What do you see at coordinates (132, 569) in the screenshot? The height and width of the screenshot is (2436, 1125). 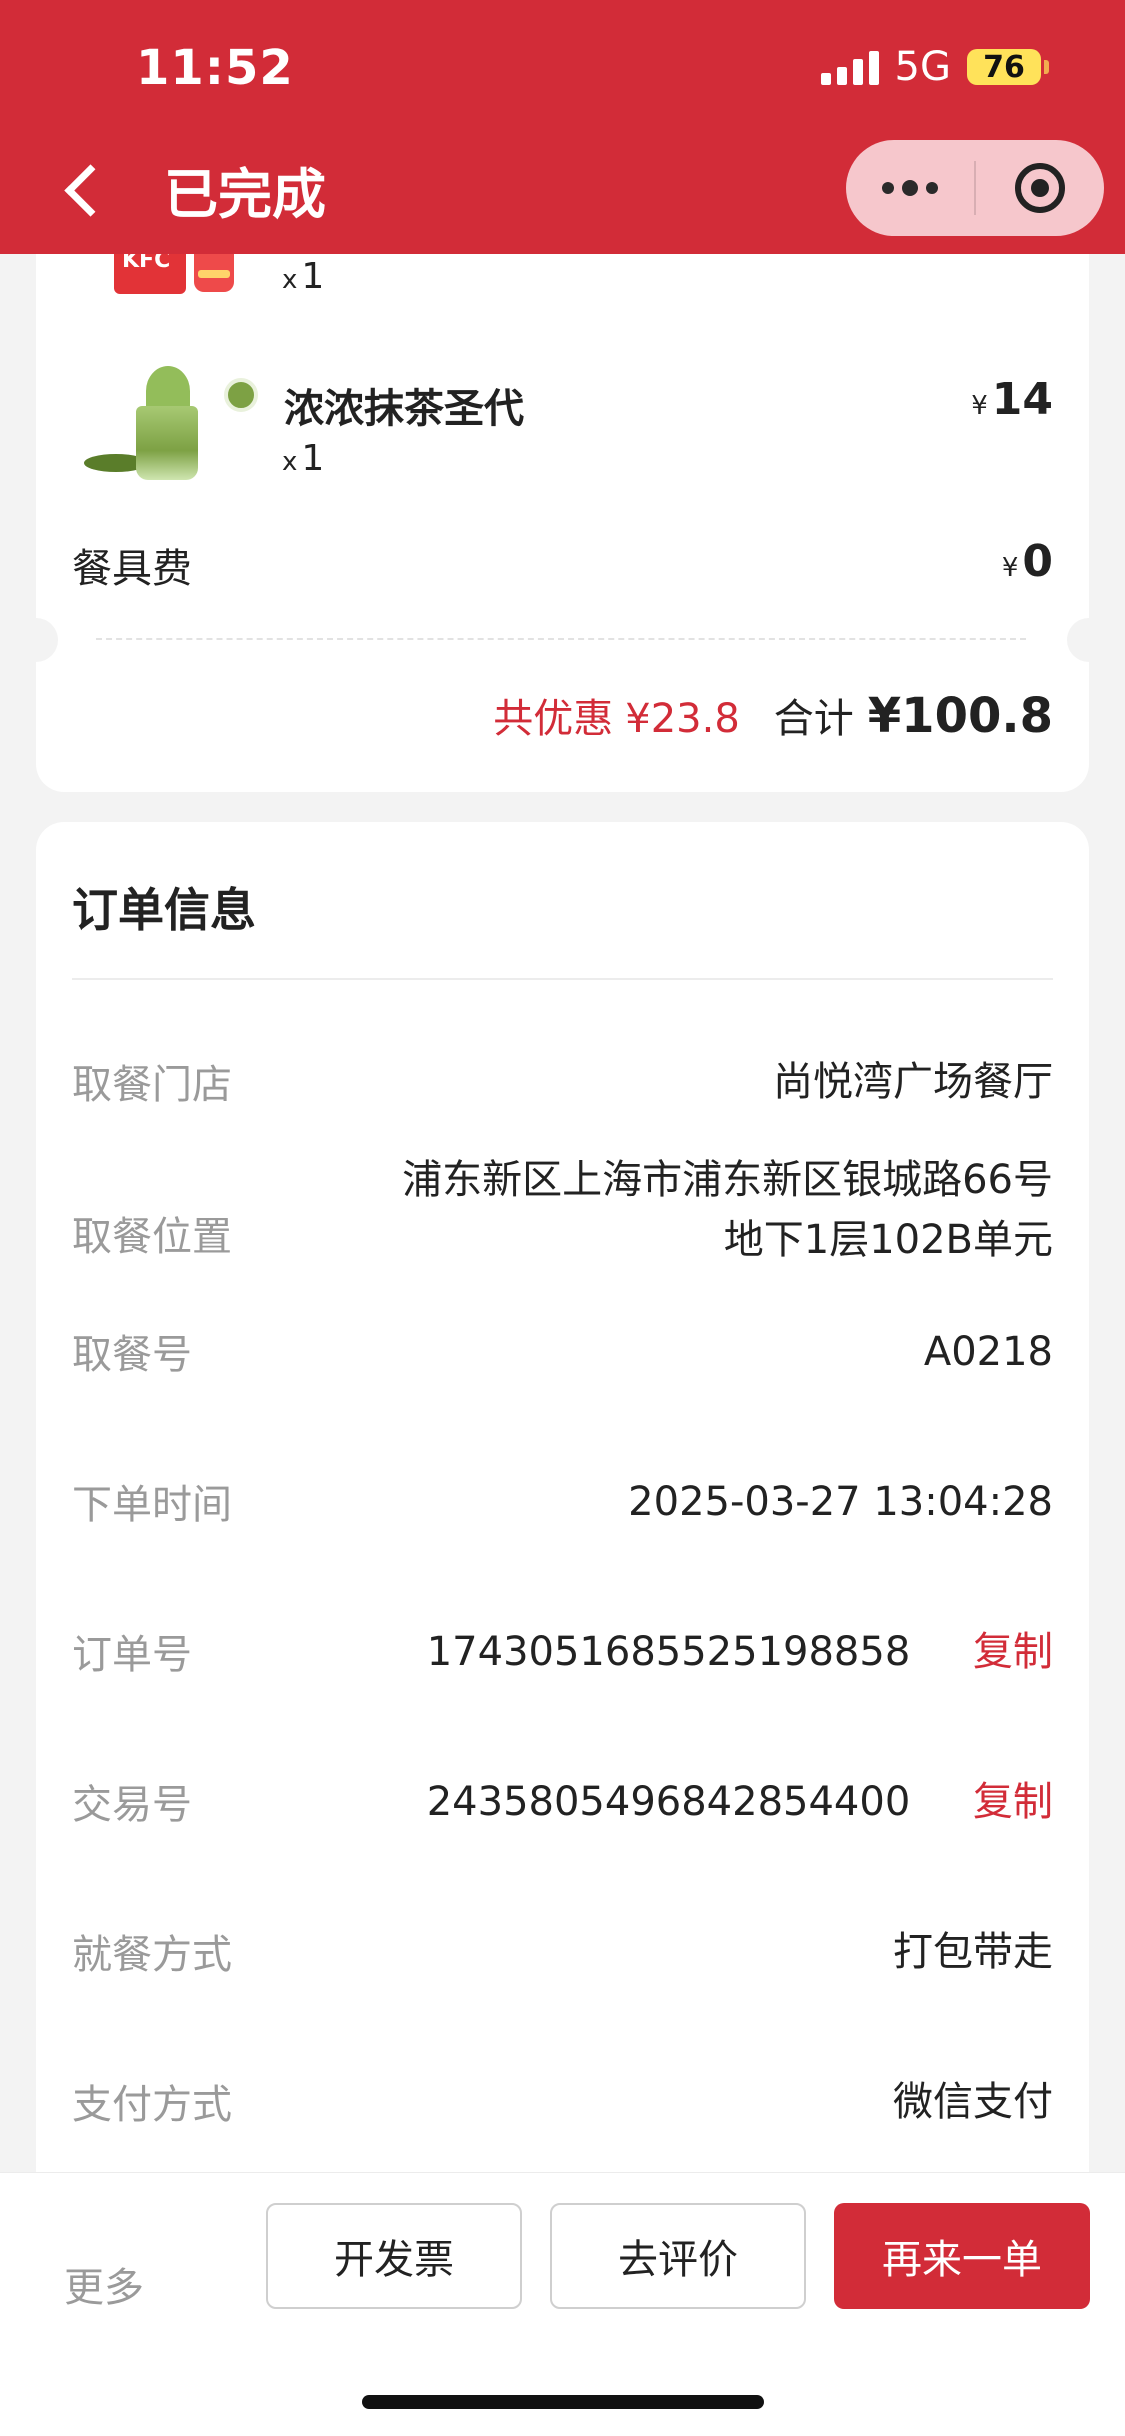 I see `utensil-fee-label: 餐具费` at bounding box center [132, 569].